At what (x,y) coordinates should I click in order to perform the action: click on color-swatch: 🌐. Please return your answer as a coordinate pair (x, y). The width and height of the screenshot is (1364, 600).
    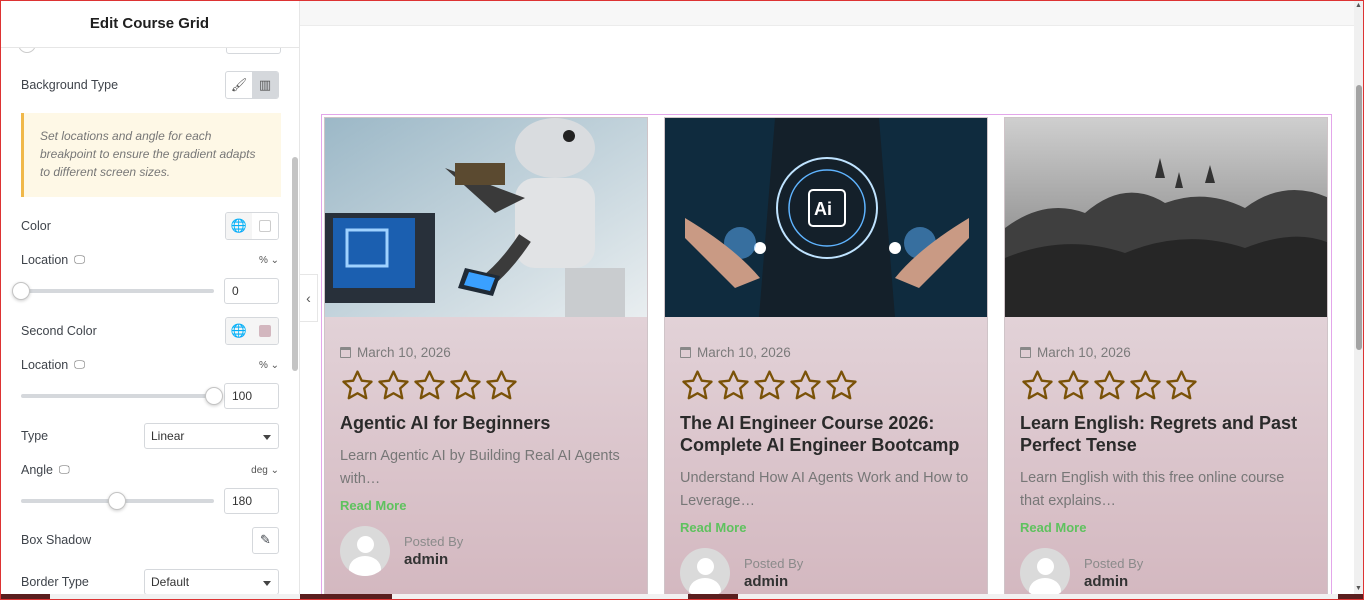
    Looking at the image, I should click on (252, 226).